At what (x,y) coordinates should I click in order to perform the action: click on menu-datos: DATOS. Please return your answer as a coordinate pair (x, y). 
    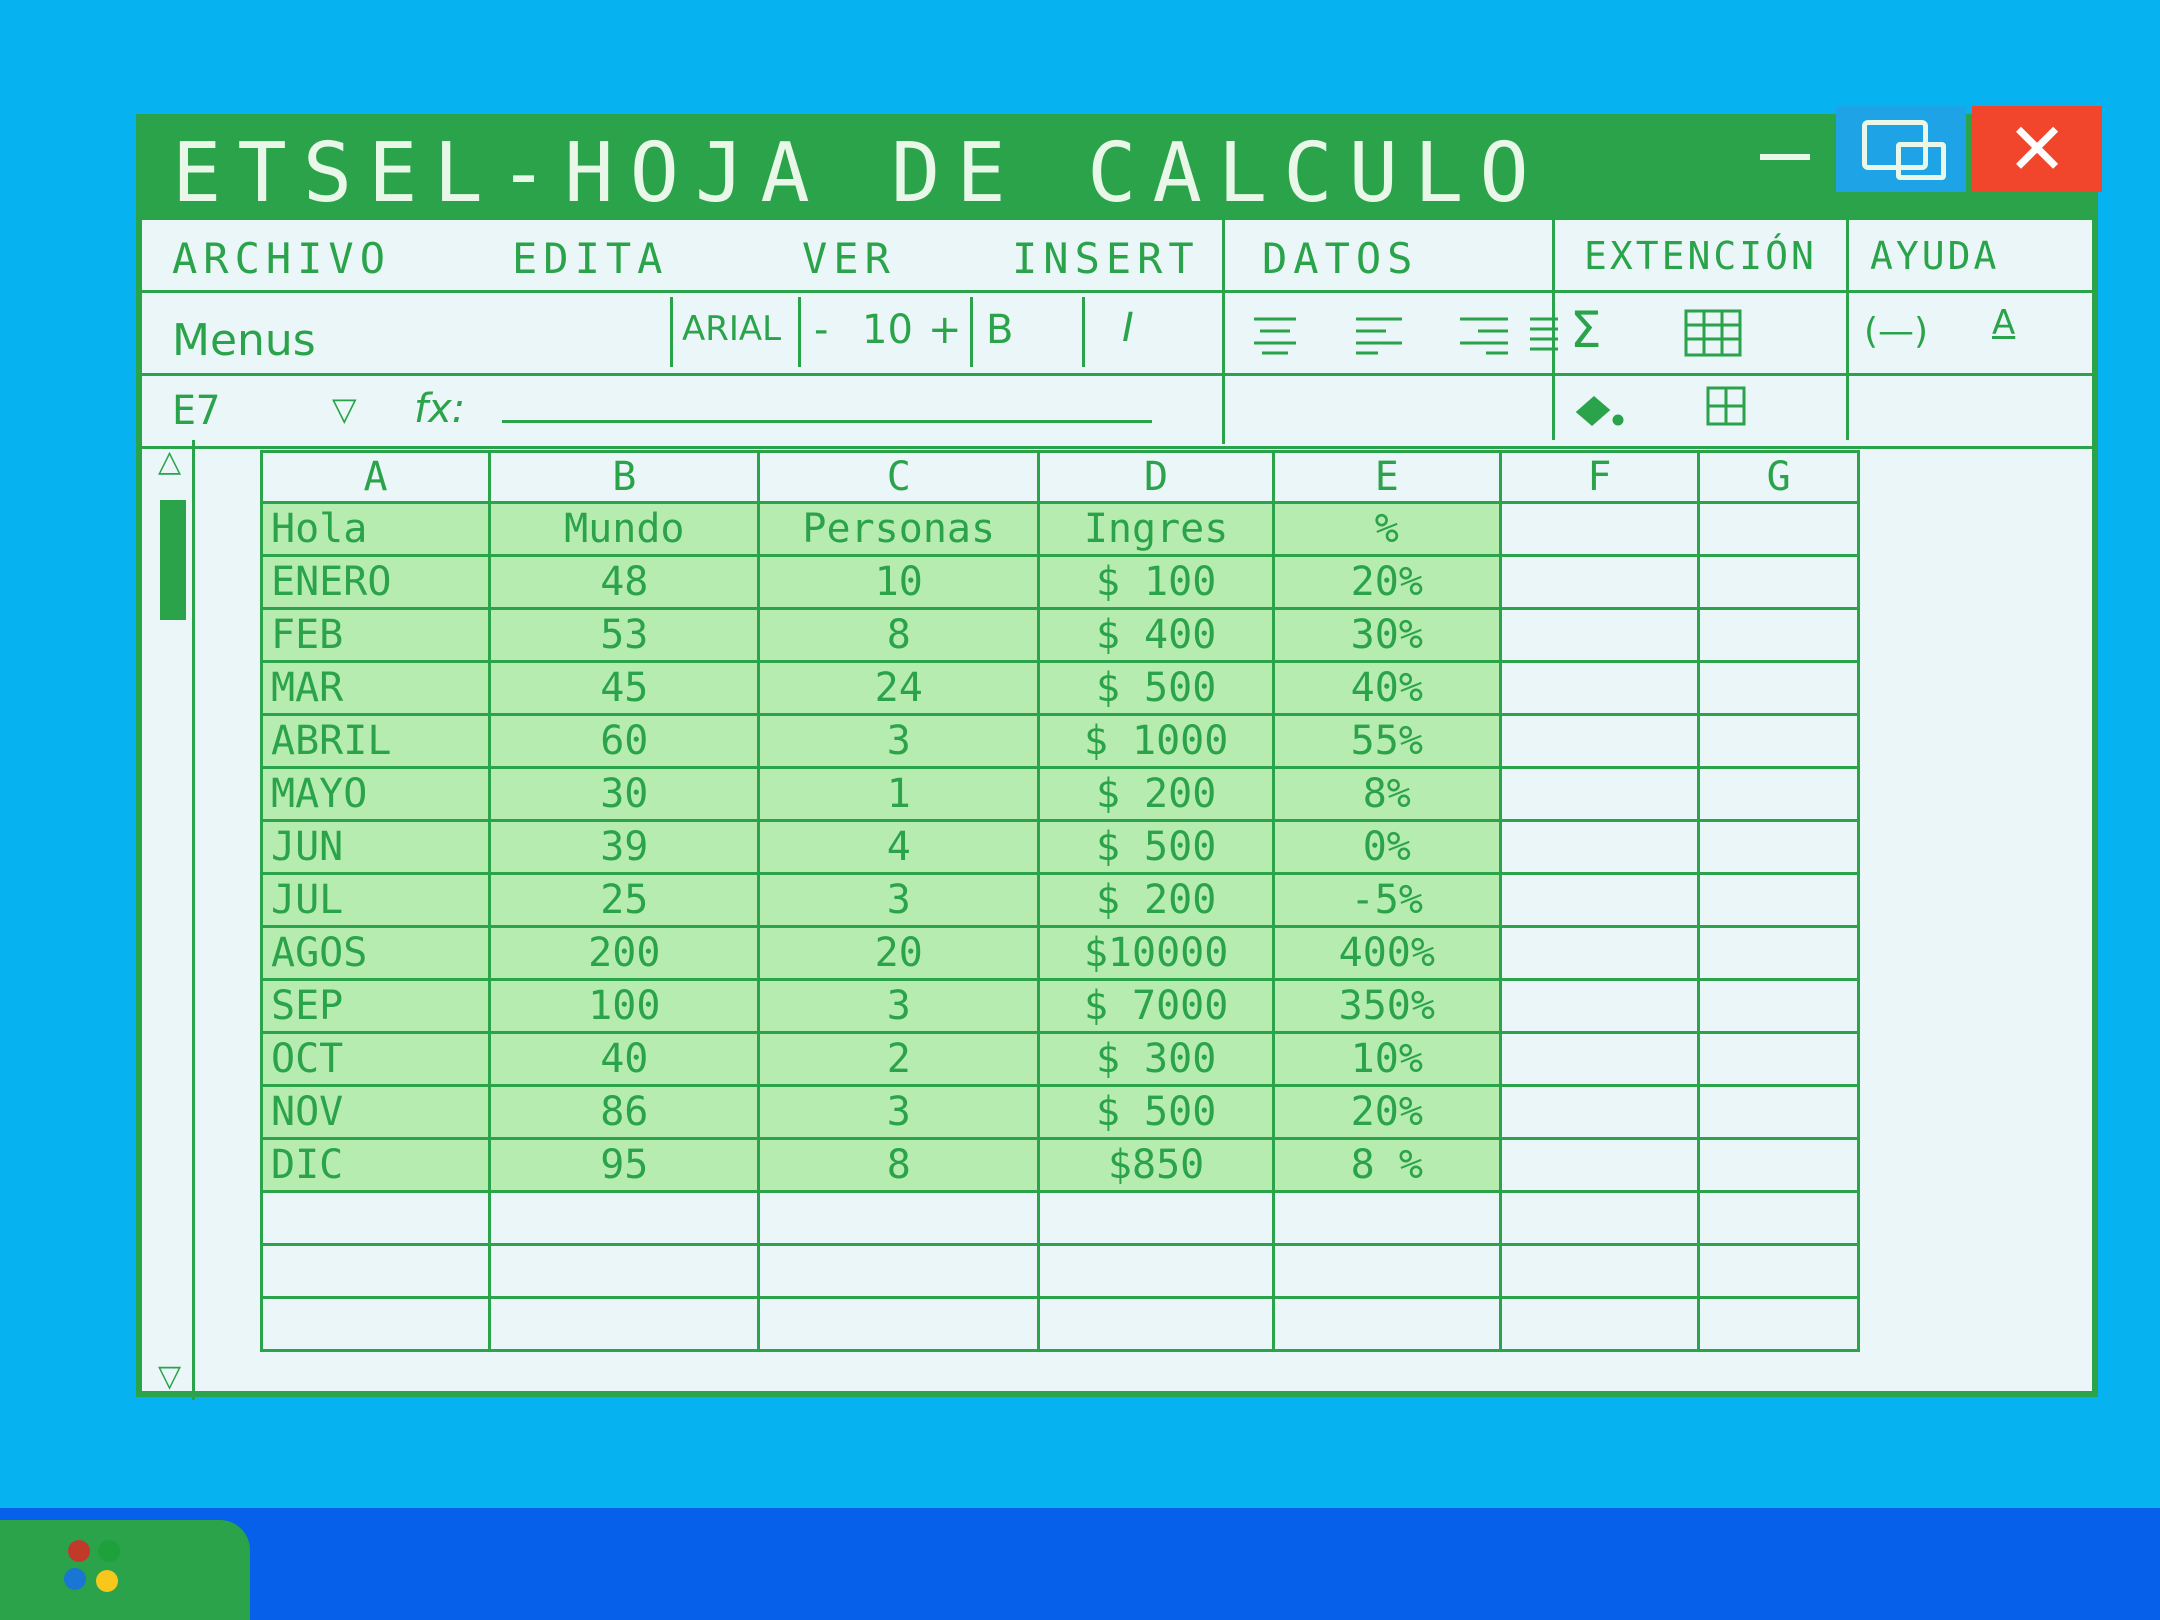
    Looking at the image, I should click on (1340, 258).